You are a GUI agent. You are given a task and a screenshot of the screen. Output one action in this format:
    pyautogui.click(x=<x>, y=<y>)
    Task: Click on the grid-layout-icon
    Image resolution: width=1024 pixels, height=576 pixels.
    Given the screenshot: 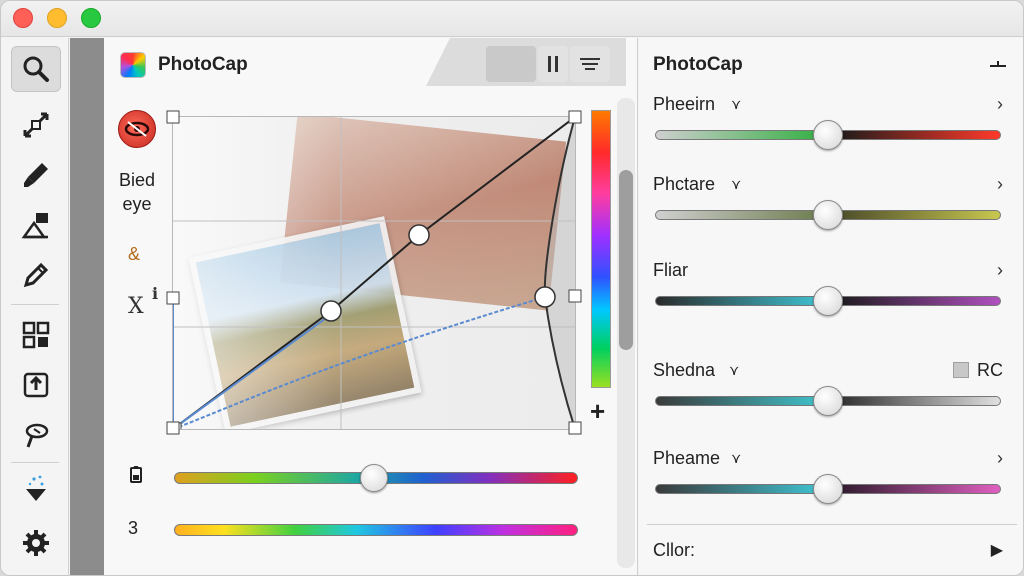 What is the action you would take?
    pyautogui.click(x=36, y=335)
    